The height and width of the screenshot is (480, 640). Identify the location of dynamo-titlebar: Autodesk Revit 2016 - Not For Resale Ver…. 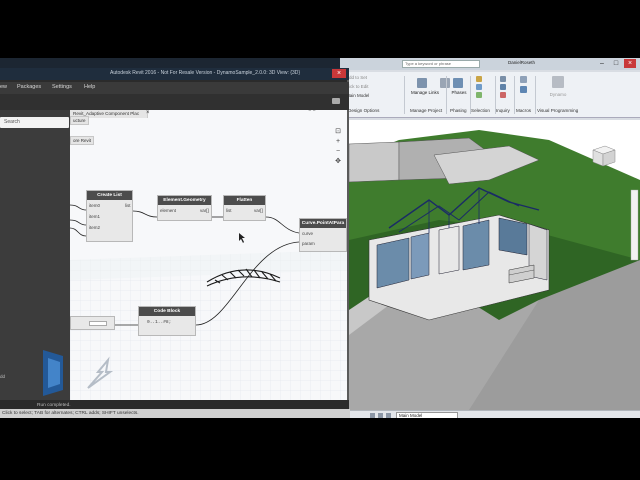
(174, 74).